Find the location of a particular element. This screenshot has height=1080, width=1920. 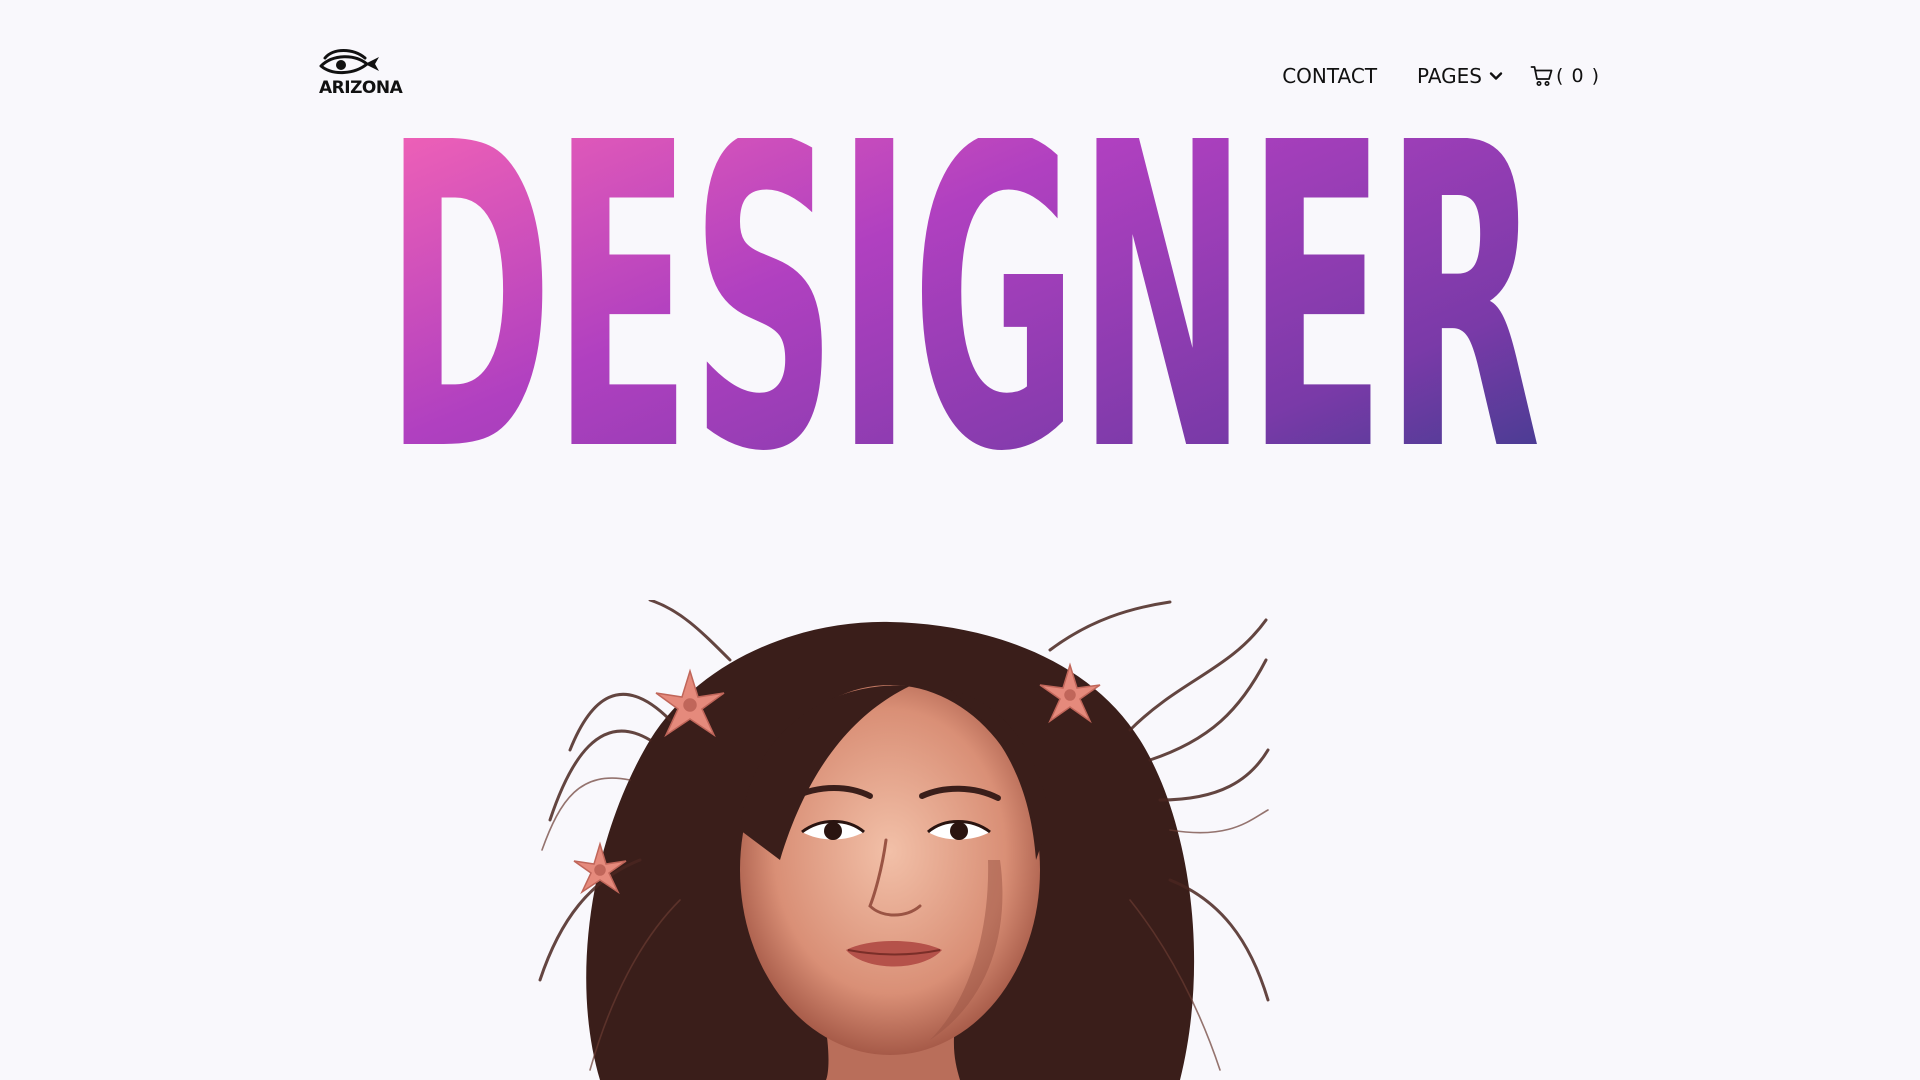

eye-fish-logo-icon is located at coordinates (349, 61).